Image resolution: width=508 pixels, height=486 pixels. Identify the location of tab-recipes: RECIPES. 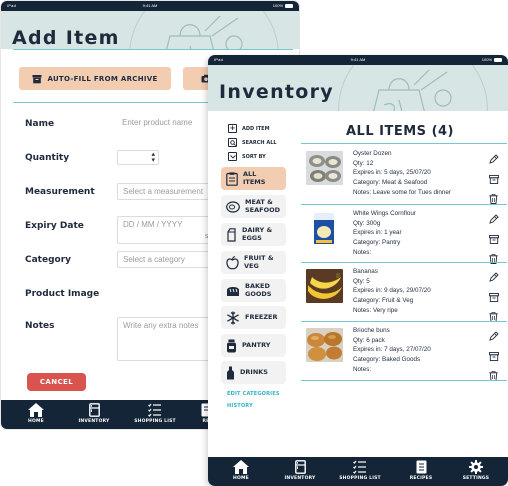
(421, 470).